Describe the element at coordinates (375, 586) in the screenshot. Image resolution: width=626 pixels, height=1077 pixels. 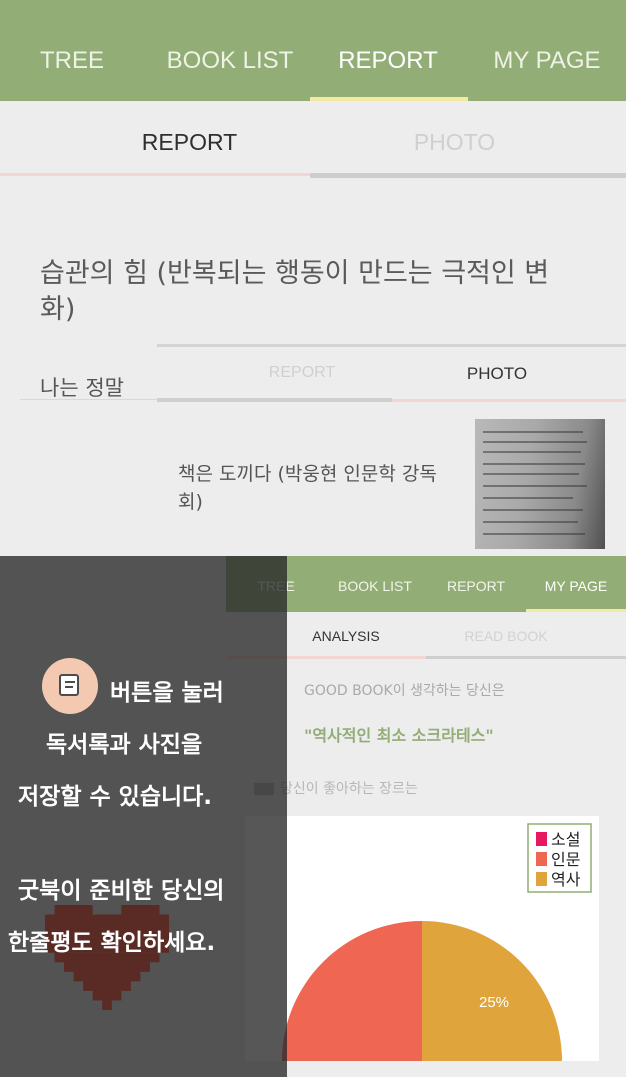
I see `tab-book-list-small: BOOK LIST` at that location.